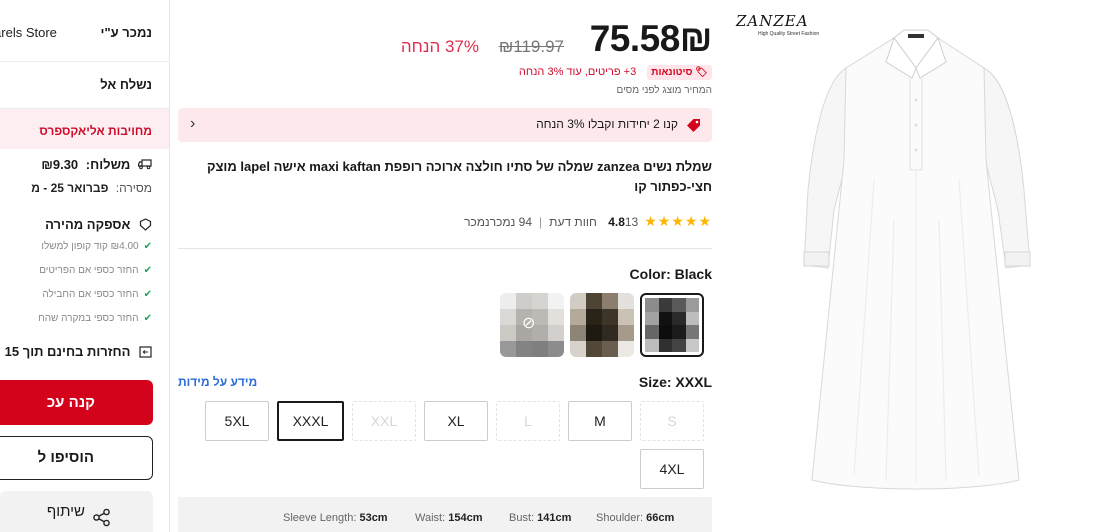 Image resolution: width=1093 pixels, height=532 pixels. What do you see at coordinates (90, 294) in the screenshot?
I see `guarantee-text: החזר כספי אם החבילה` at bounding box center [90, 294].